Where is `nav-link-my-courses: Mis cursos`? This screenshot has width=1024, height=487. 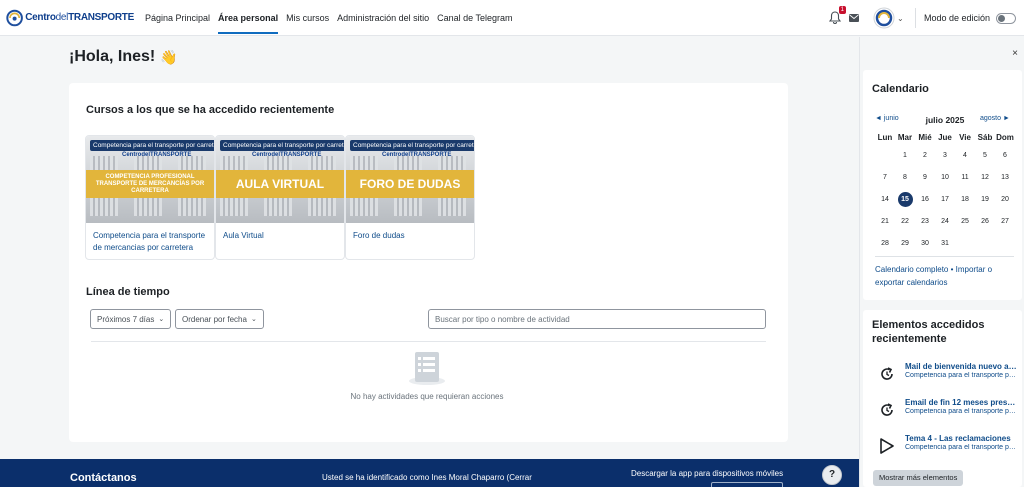
nav-link-my-courses: Mis cursos is located at coordinates (307, 18).